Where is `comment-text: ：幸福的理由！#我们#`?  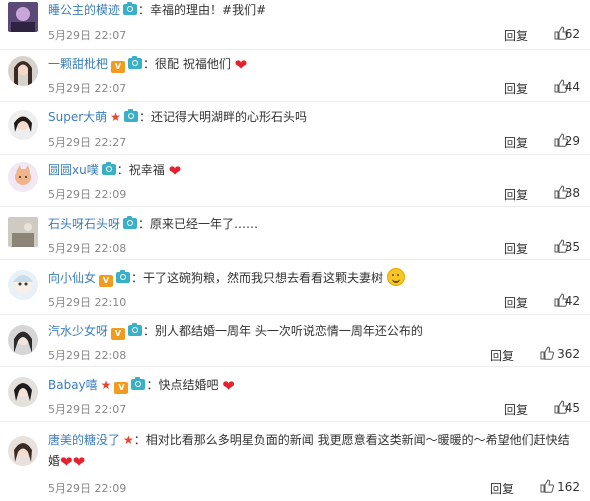
comment-text: ：幸福的理由！#我们# is located at coordinates (202, 10).